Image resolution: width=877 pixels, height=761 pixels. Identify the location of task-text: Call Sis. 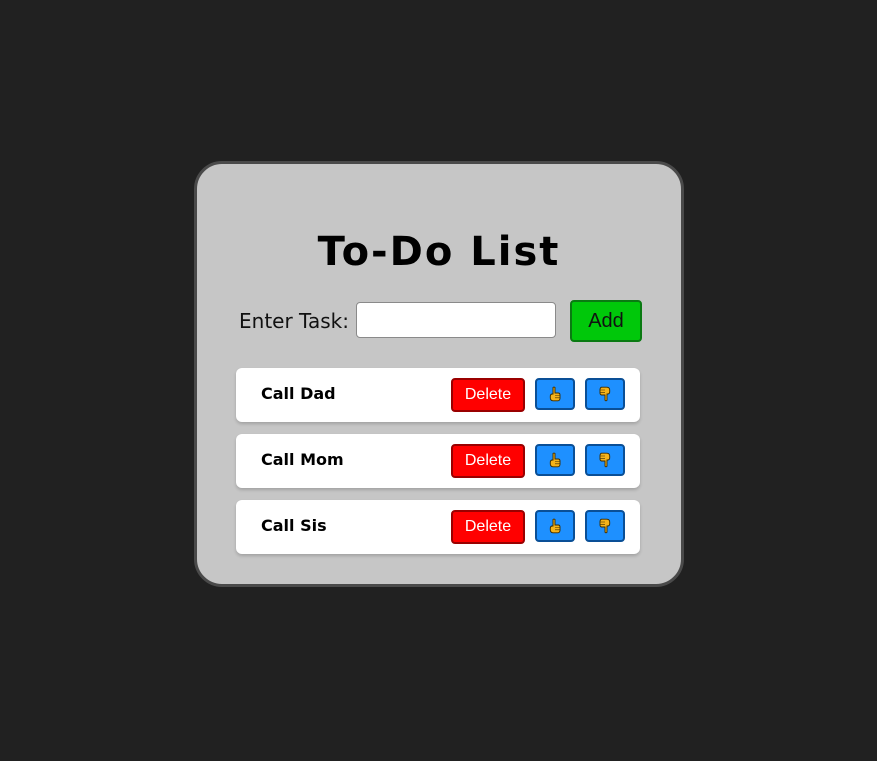
(294, 525).